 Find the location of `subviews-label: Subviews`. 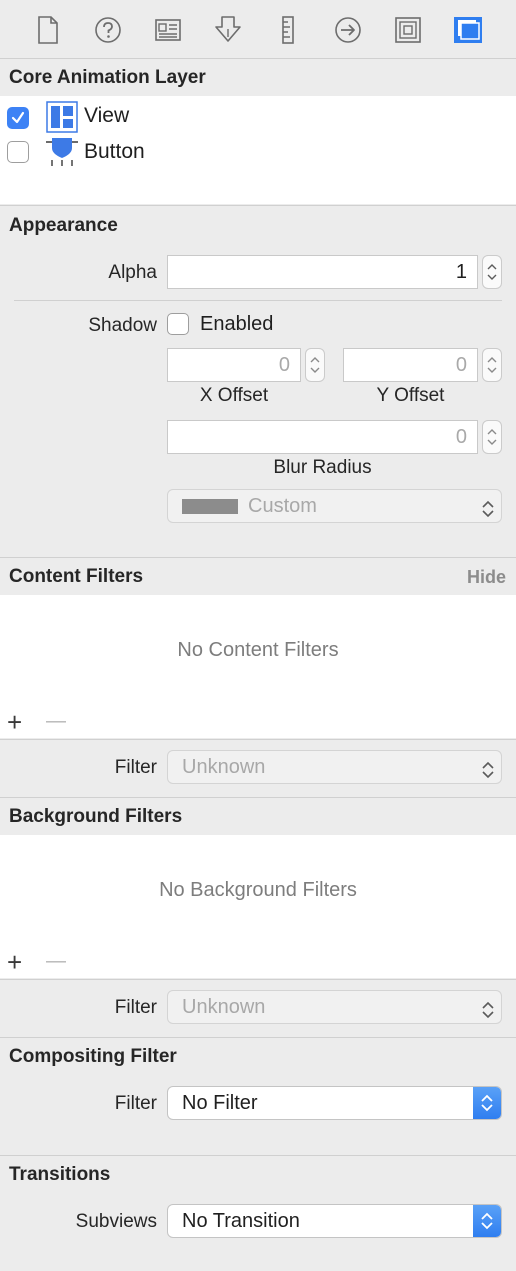

subviews-label: Subviews is located at coordinates (116, 1221).